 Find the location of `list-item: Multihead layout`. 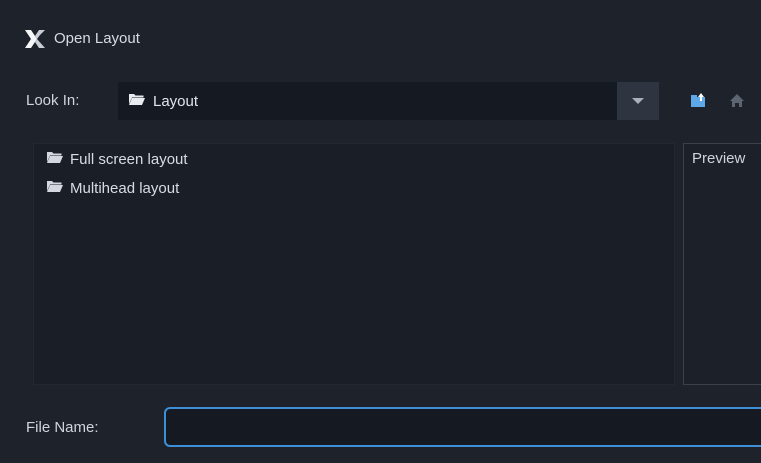

list-item: Multihead layout is located at coordinates (112, 188).